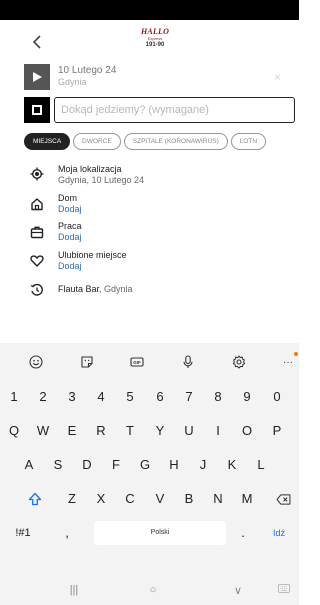 This screenshot has height=605, width=320. Describe the element at coordinates (37, 110) in the screenshot. I see `stop-square-icon` at that location.